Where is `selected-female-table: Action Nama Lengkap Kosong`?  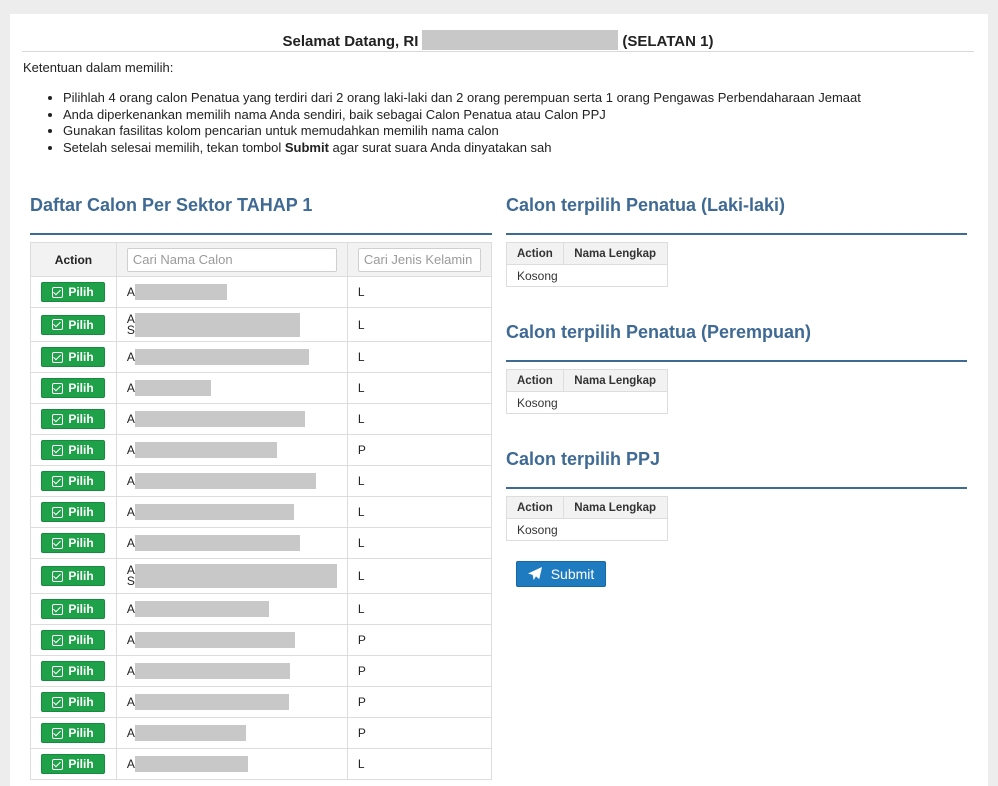
selected-female-table: Action Nama Lengkap Kosong is located at coordinates (586, 391).